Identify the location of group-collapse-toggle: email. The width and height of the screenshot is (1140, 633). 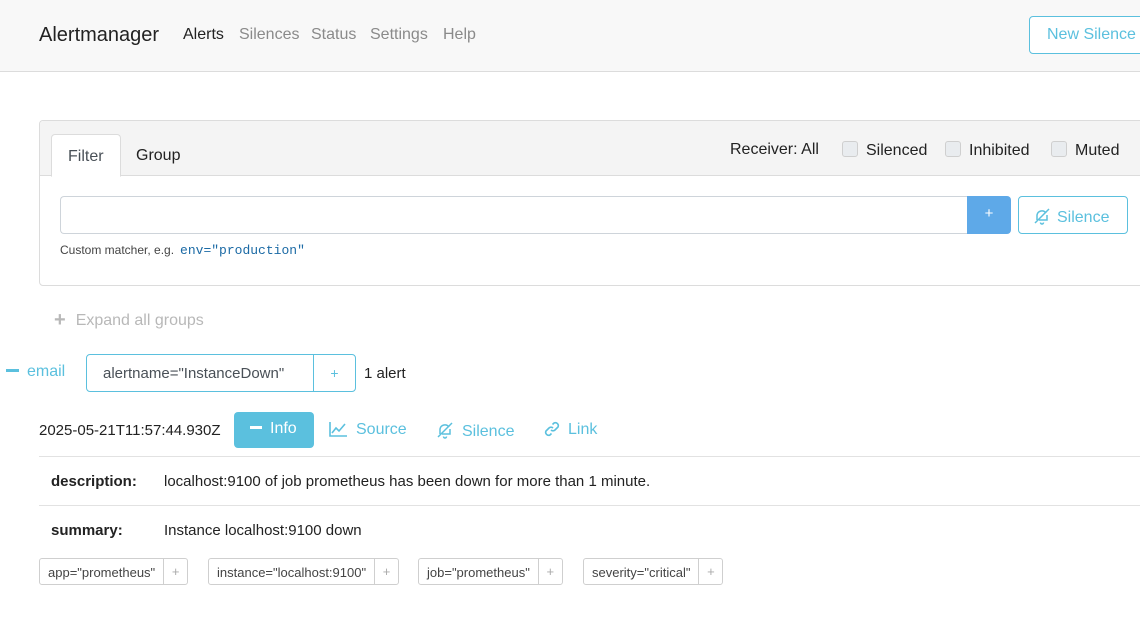
(35, 372).